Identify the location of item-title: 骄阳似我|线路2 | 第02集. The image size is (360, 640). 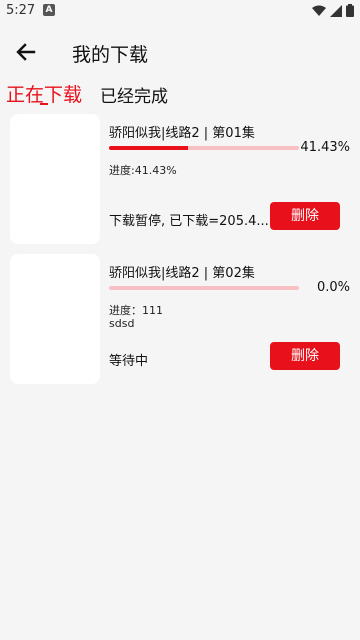
(182, 273).